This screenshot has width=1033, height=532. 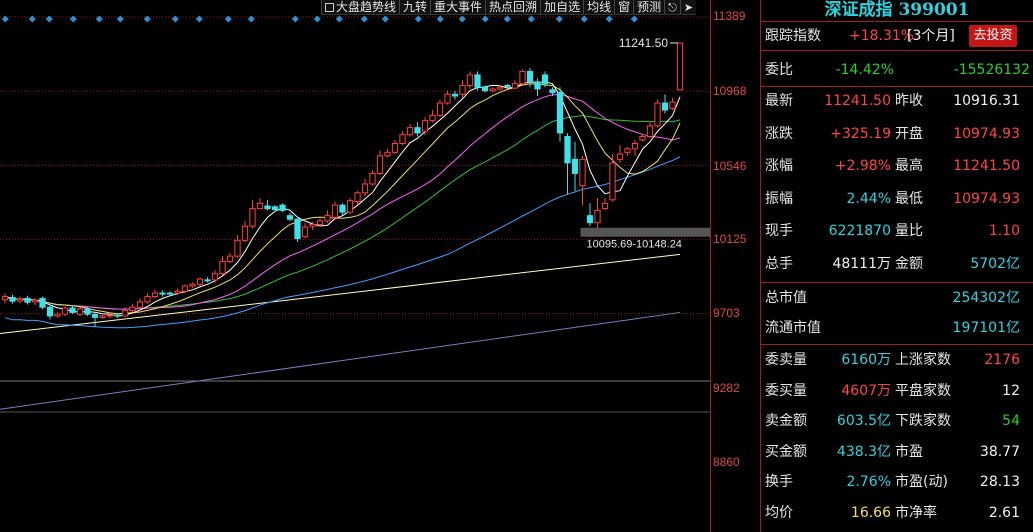 I want to click on toolbar-item-window: 窗, so click(x=623, y=7).